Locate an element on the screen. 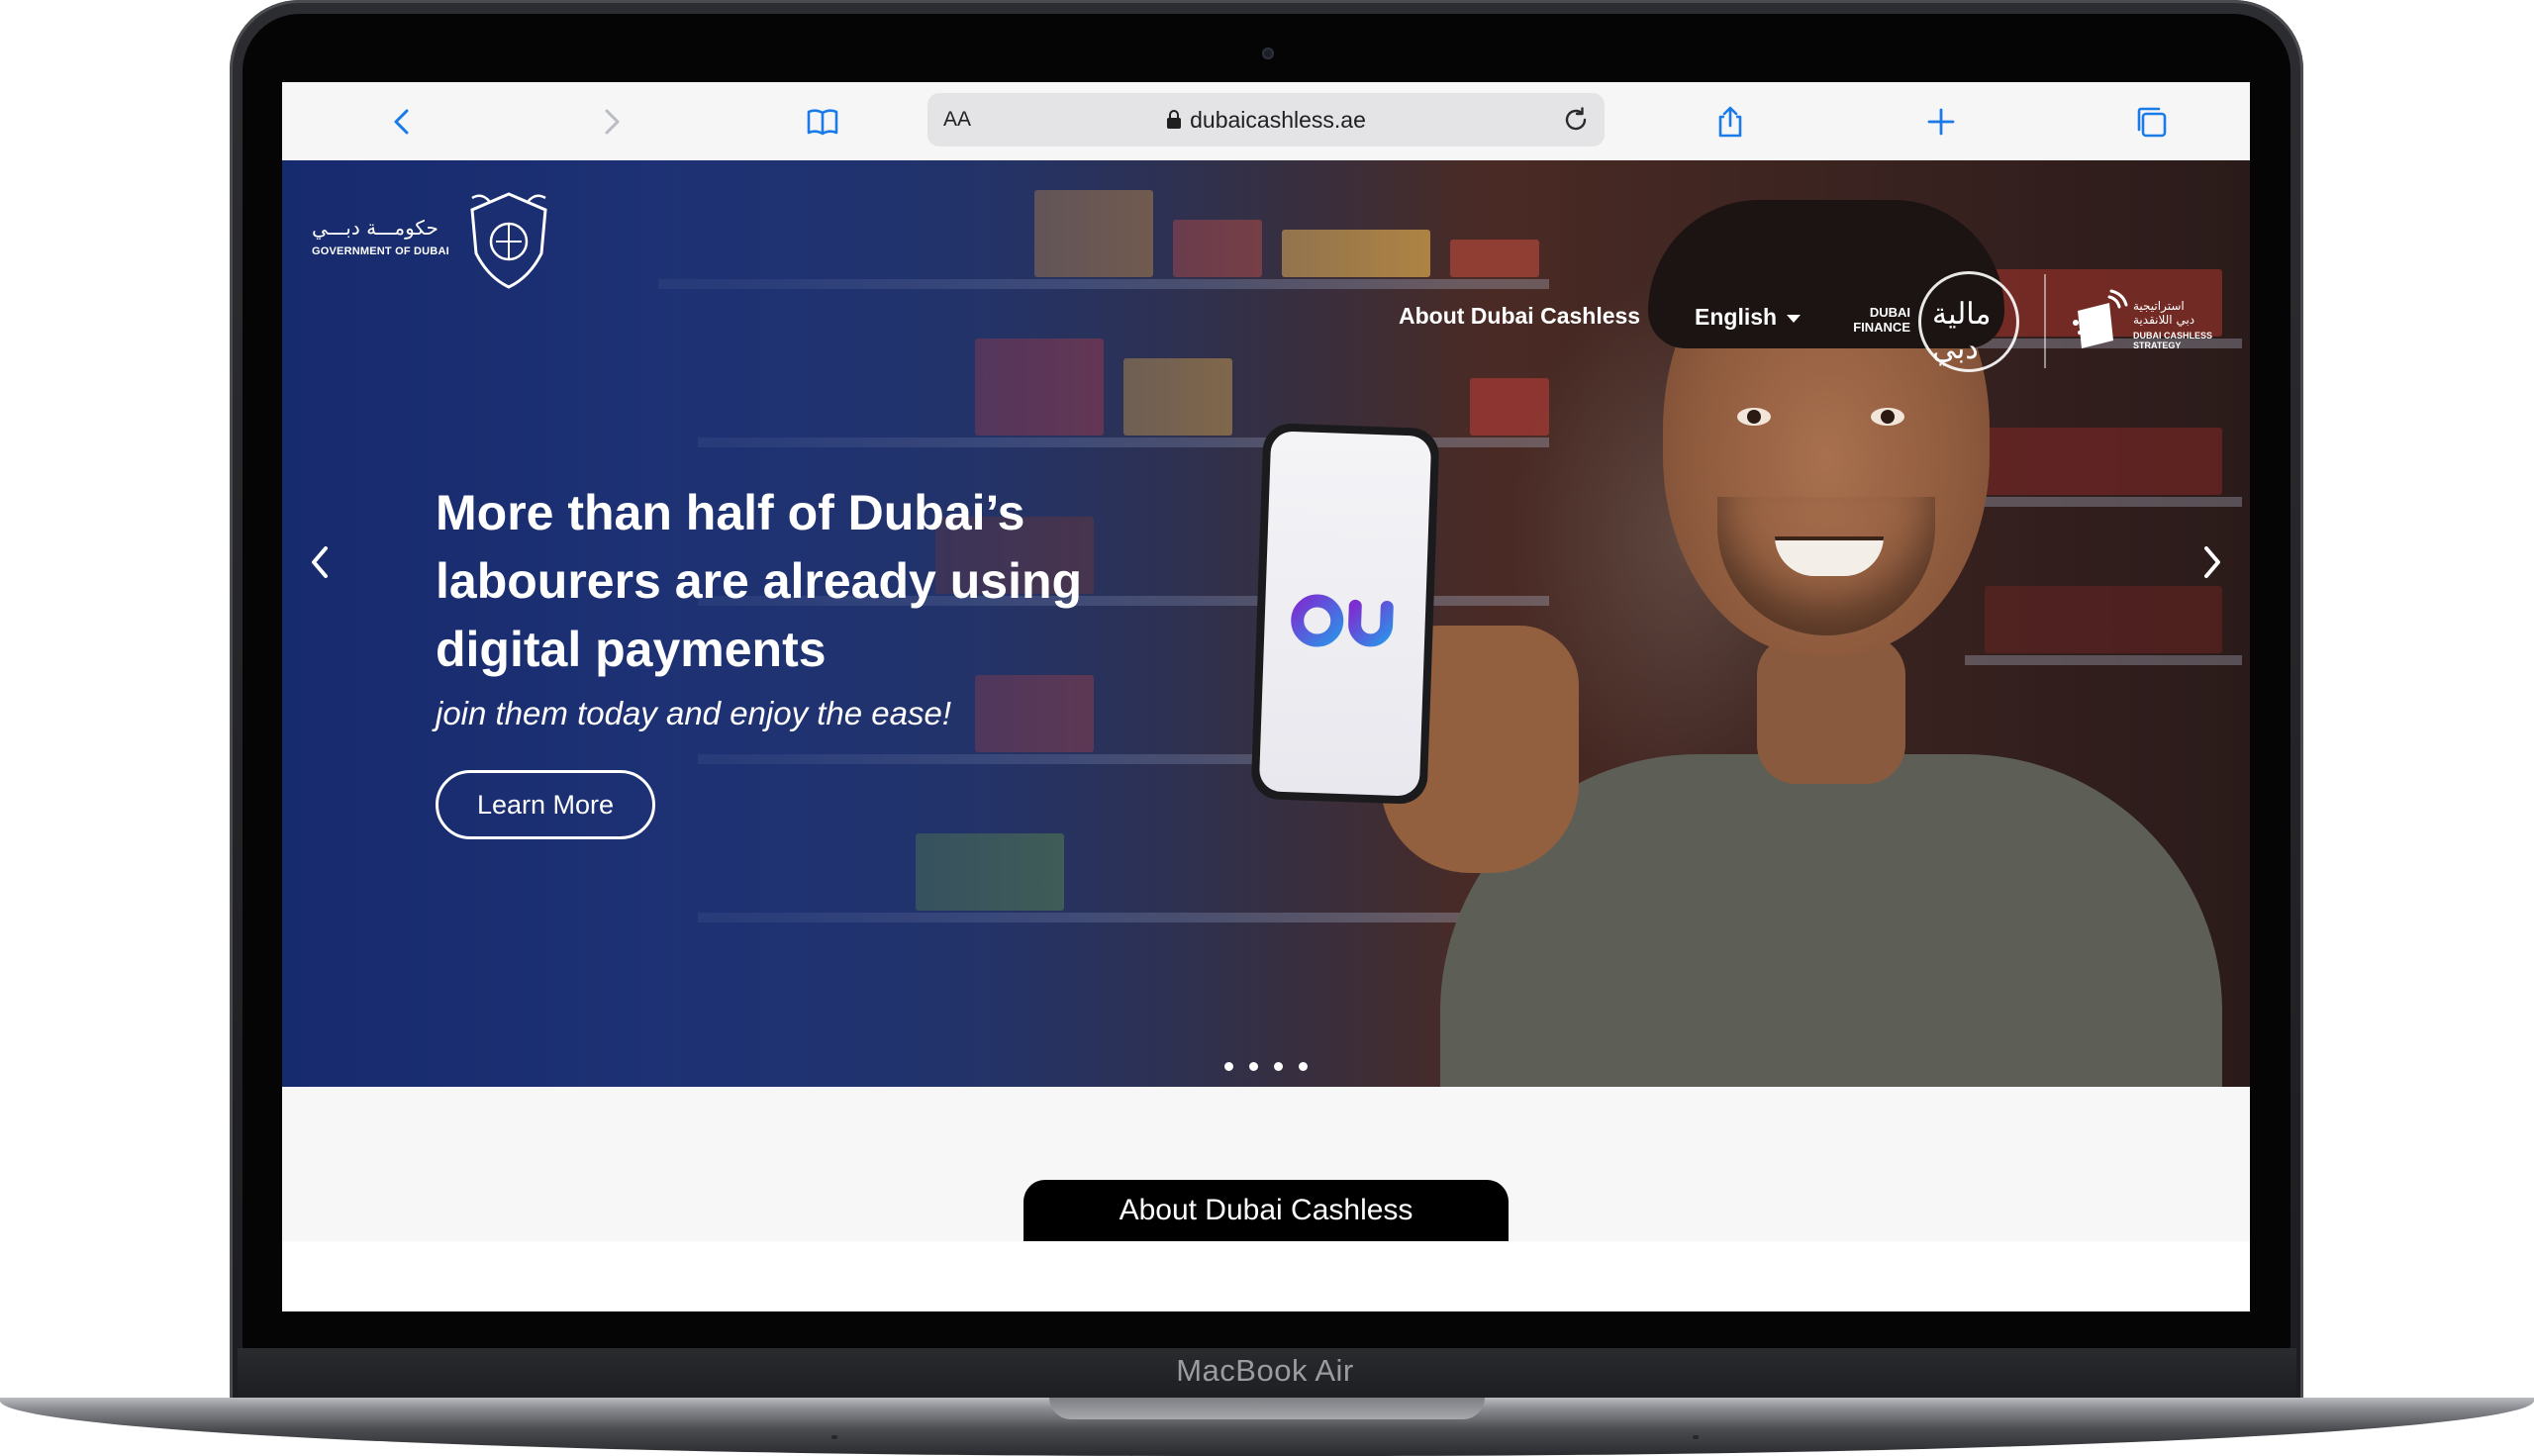  phone-mockup is located at coordinates (1345, 614).